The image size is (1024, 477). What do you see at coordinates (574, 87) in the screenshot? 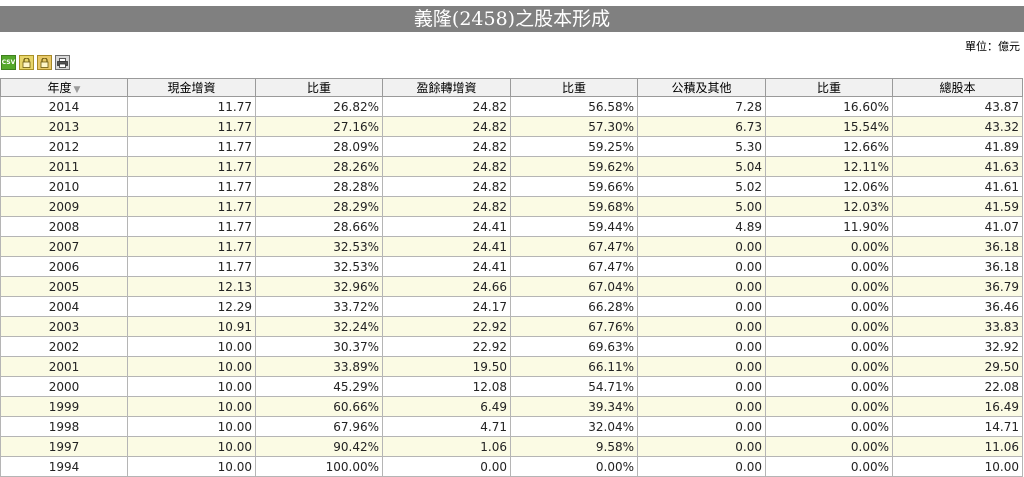
I see `column-header-ratio-earnings: 比重` at bounding box center [574, 87].